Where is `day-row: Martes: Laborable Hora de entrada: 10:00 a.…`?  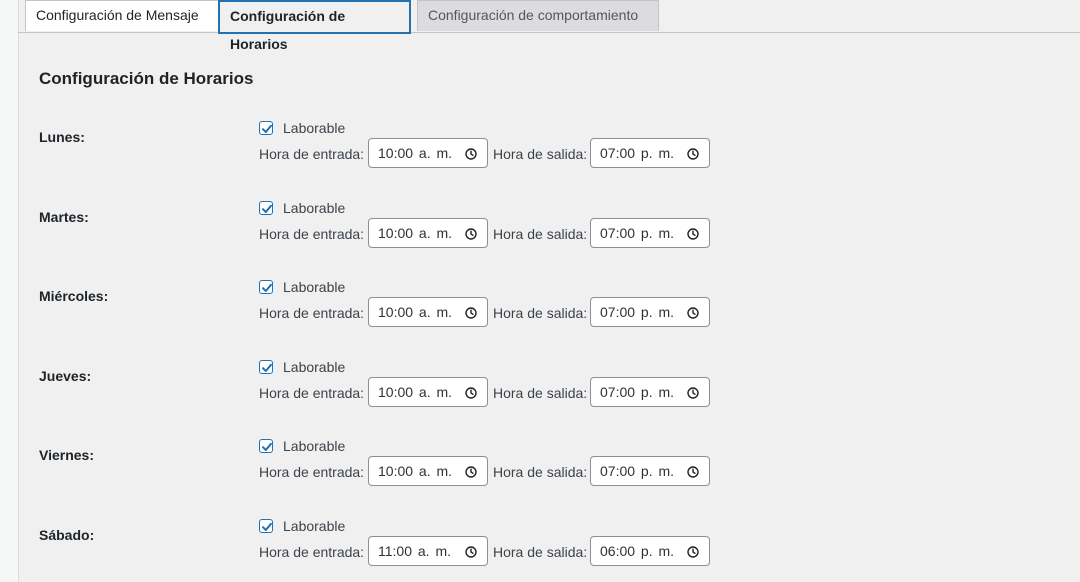
day-row: Martes: Laborable Hora de entrada: 10:00 a.… is located at coordinates (549, 229).